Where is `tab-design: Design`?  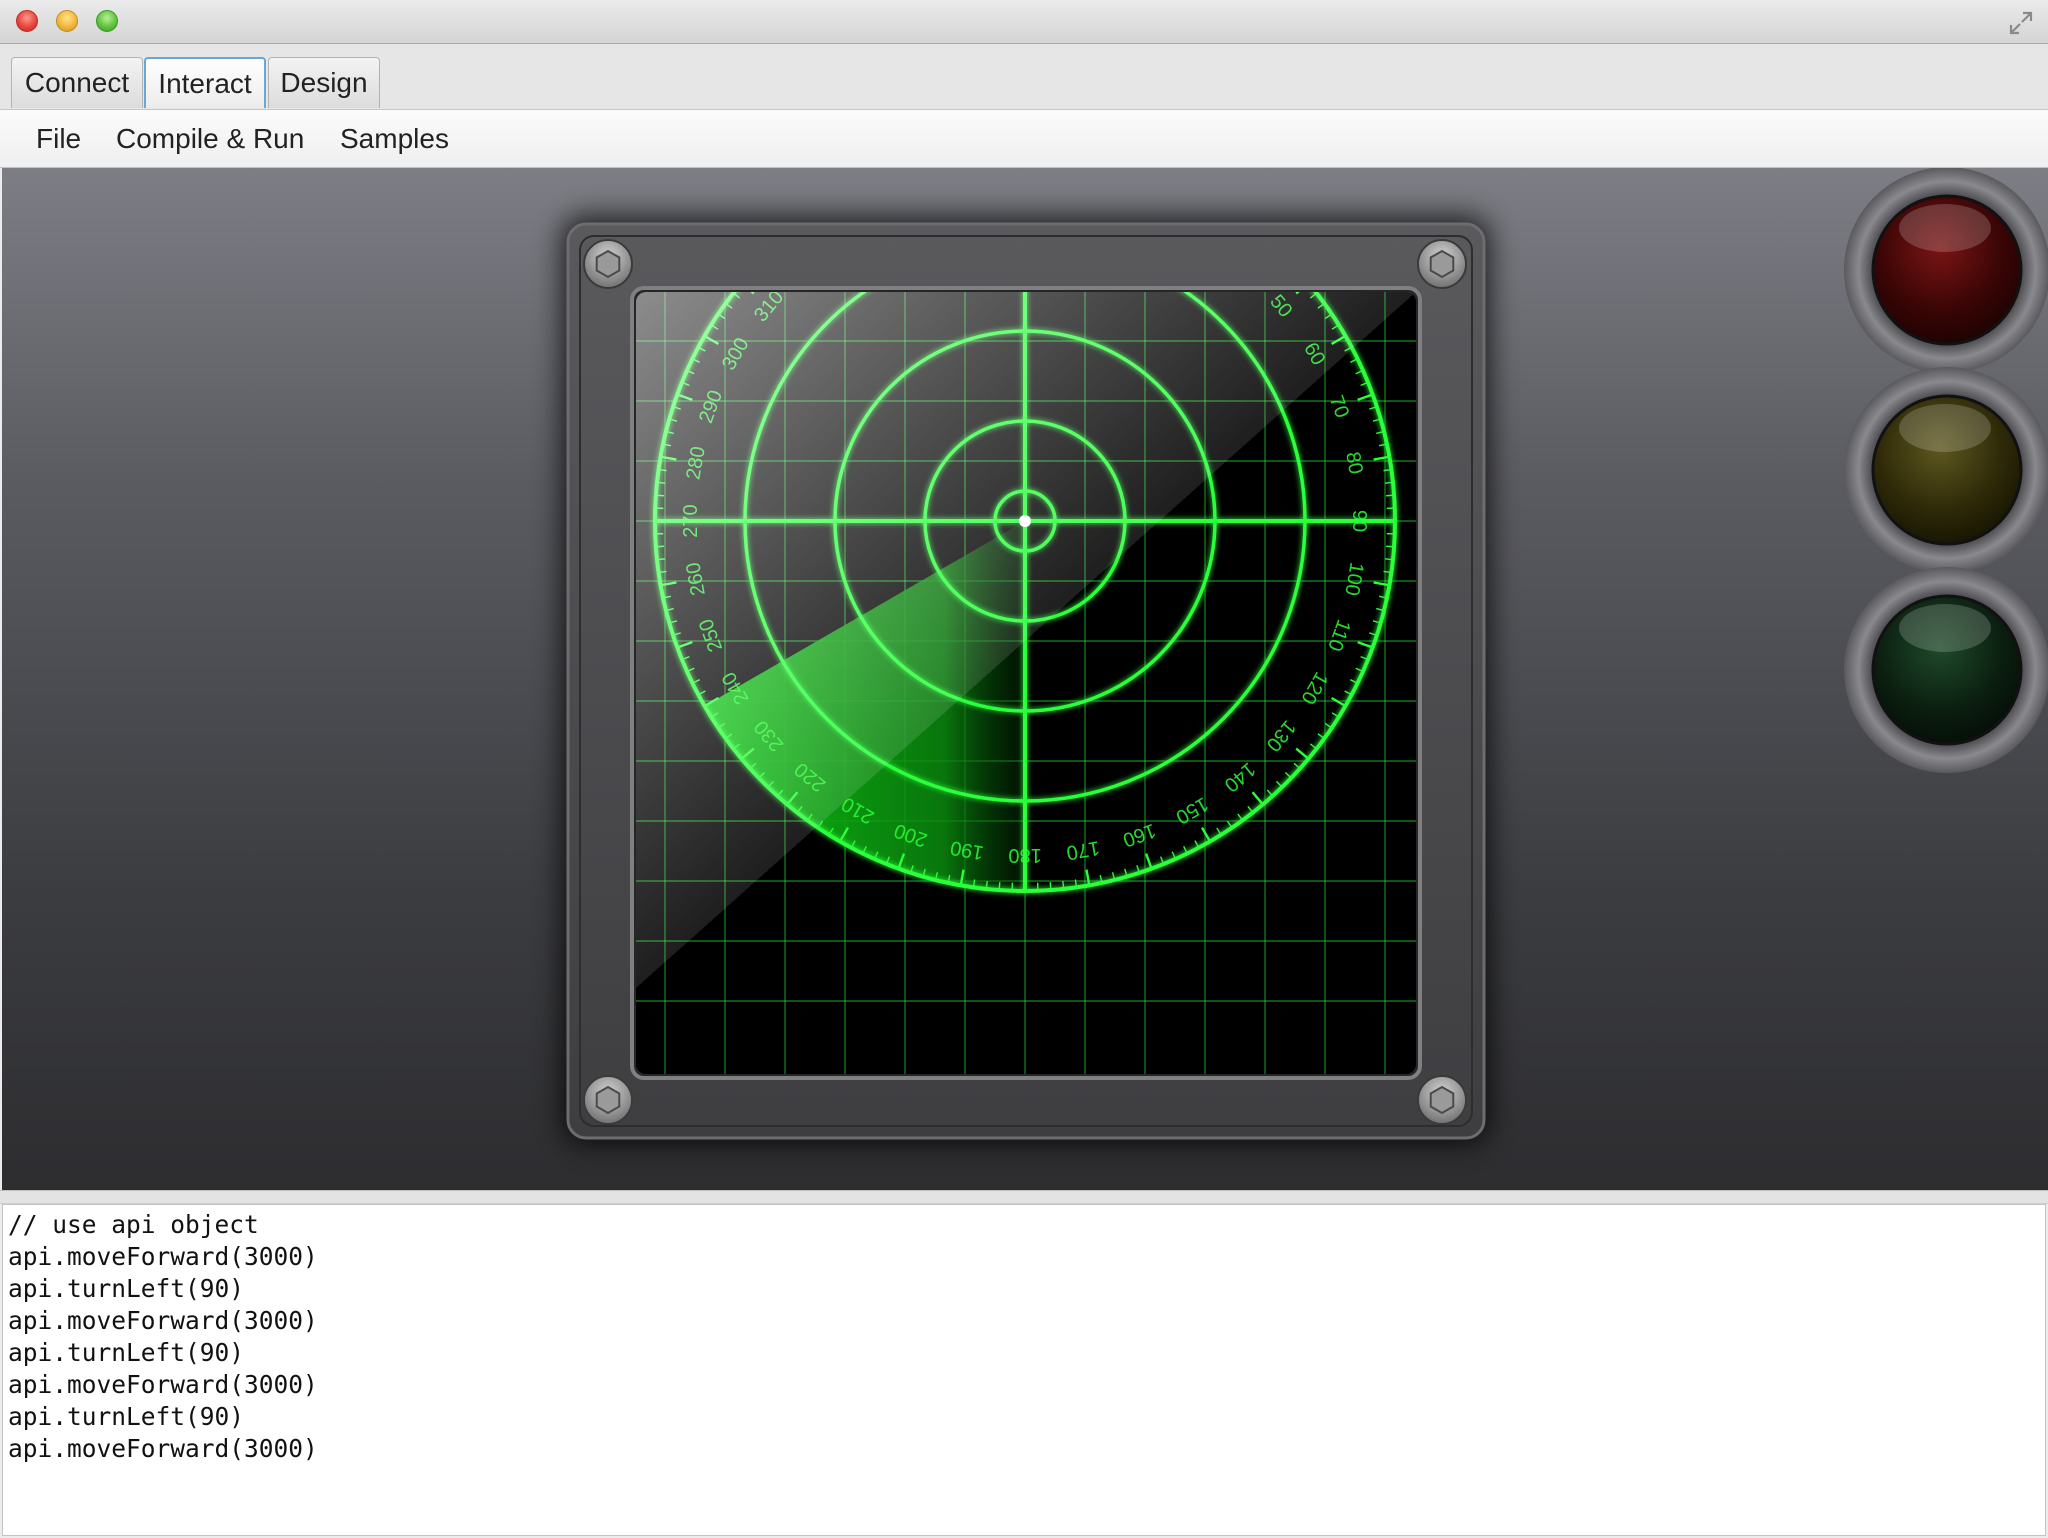
tab-design: Design is located at coordinates (324, 82).